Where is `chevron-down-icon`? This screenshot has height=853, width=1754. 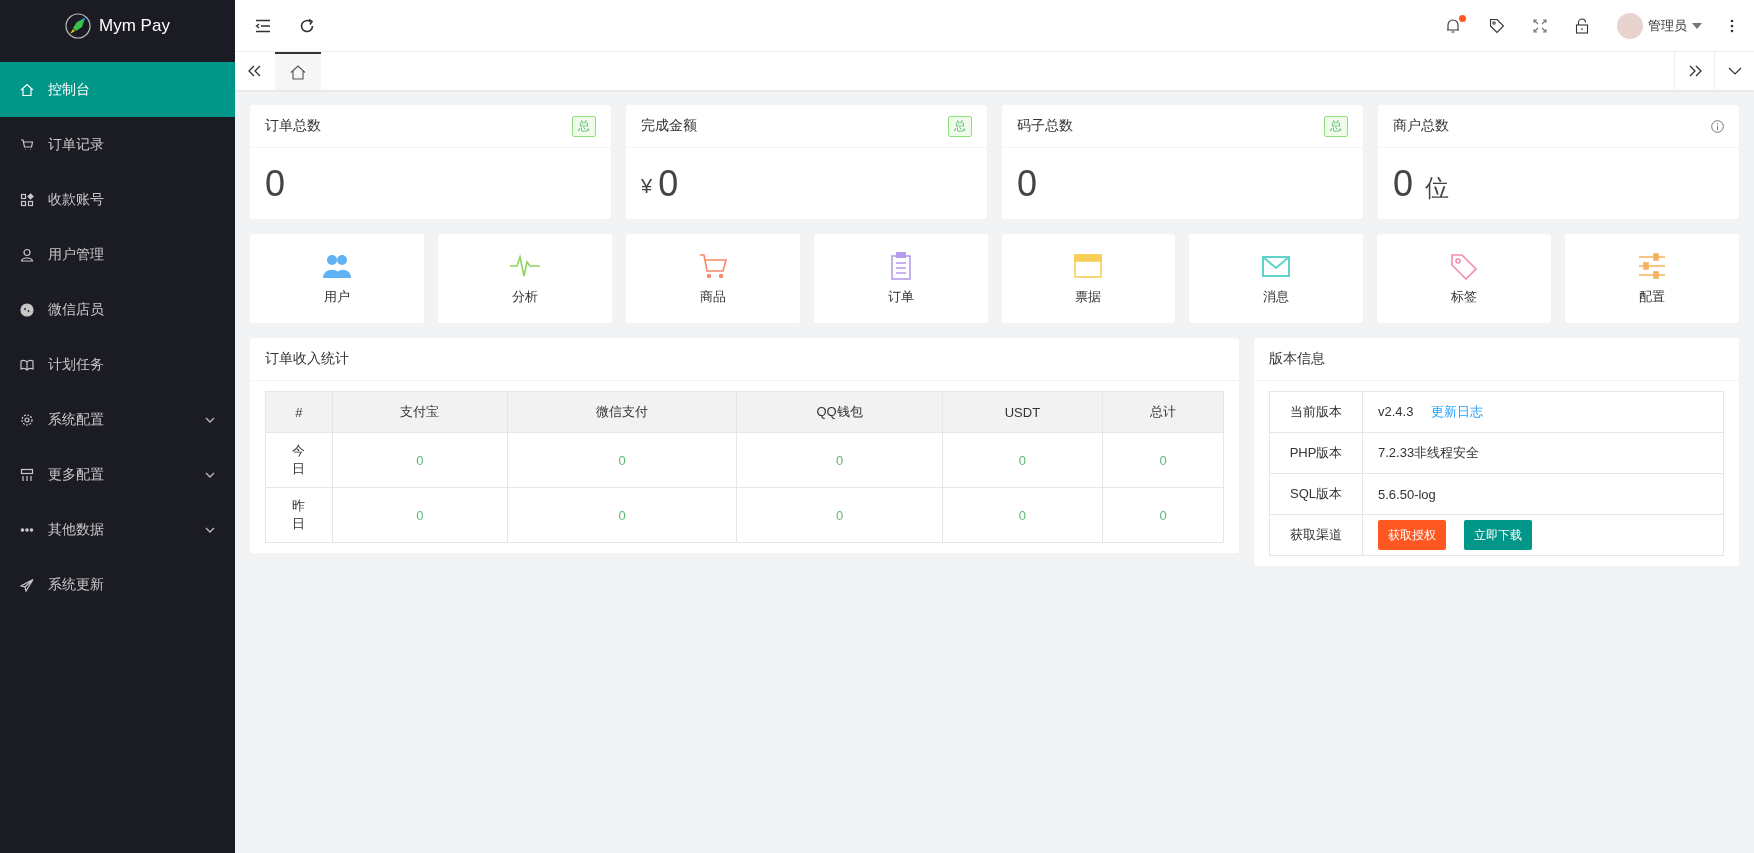
chevron-down-icon is located at coordinates (1734, 71).